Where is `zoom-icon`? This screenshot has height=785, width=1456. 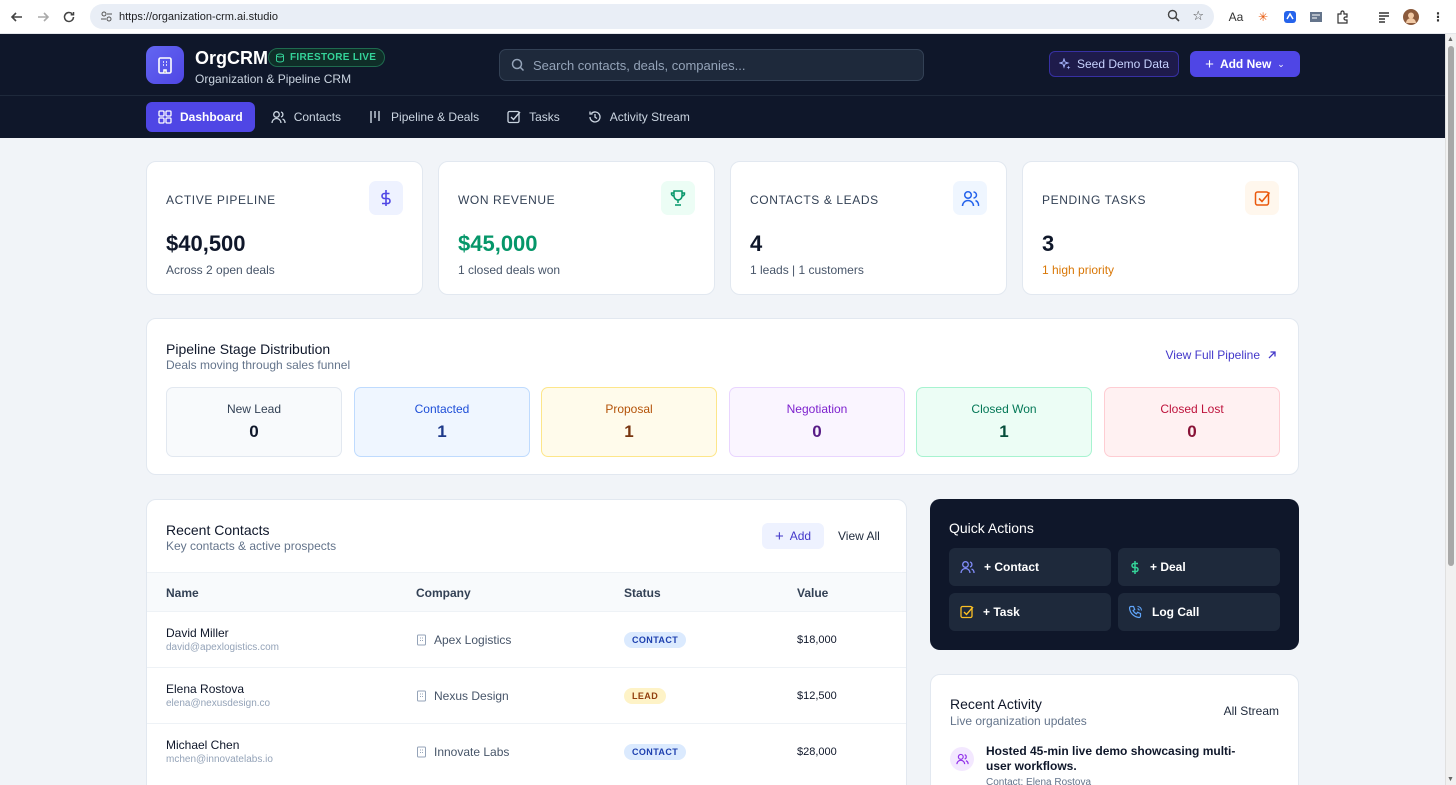
zoom-icon is located at coordinates (1173, 17).